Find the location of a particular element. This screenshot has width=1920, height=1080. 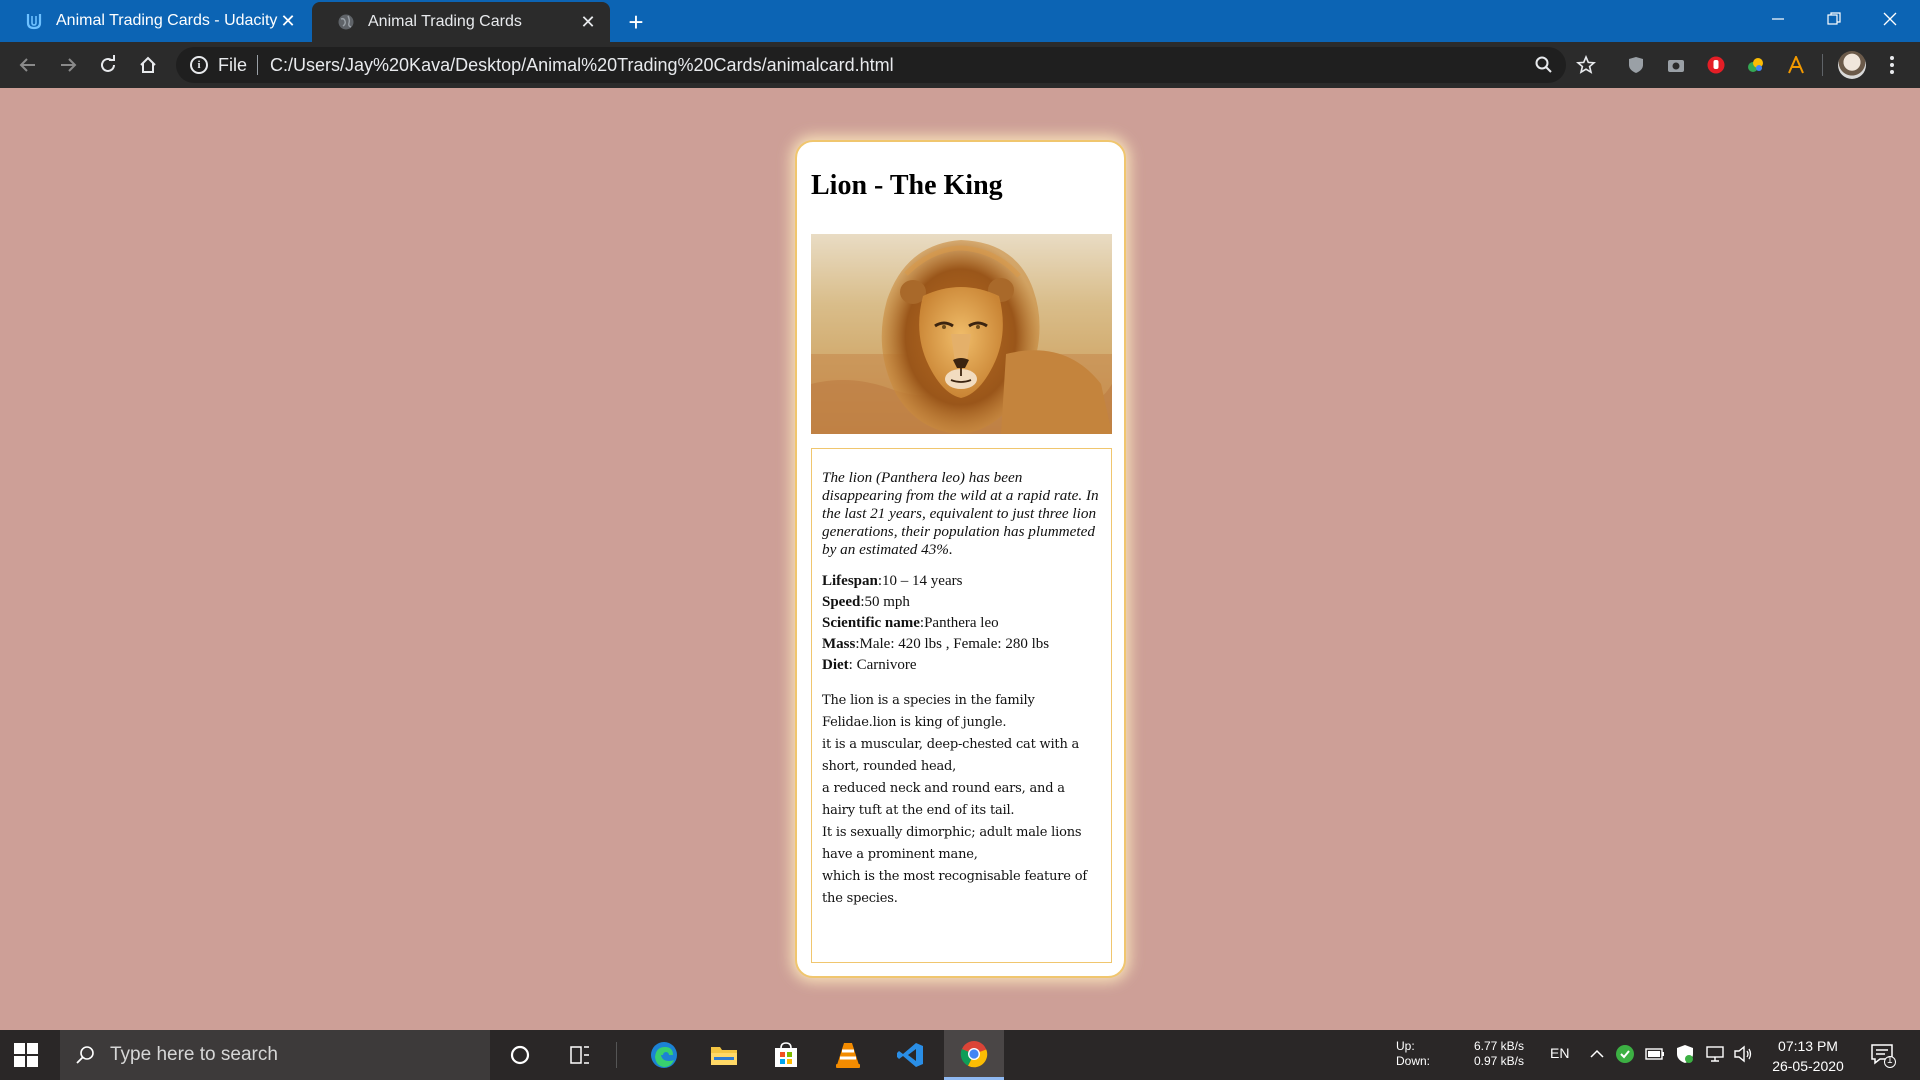

minimize-button is located at coordinates (1778, 19).